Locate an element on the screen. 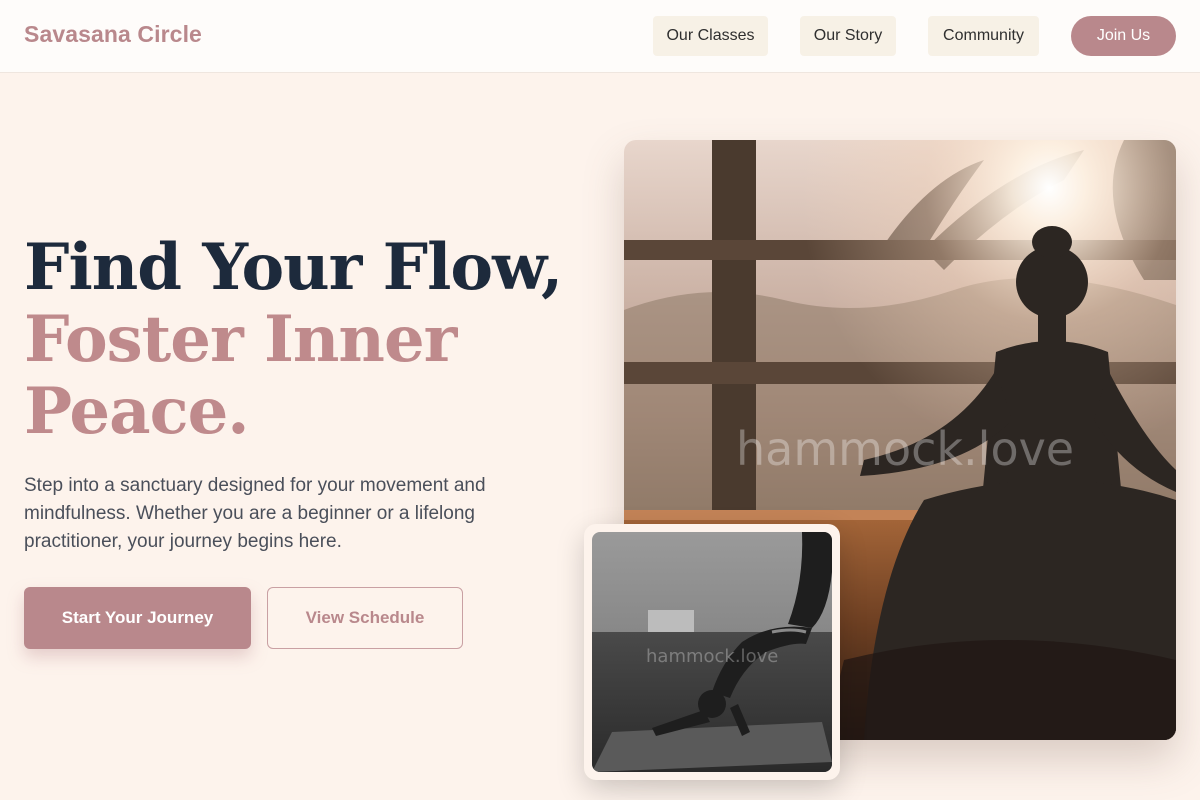 This screenshot has height=800, width=1200. main-photo-watermark: hammock.love is located at coordinates (905, 449).